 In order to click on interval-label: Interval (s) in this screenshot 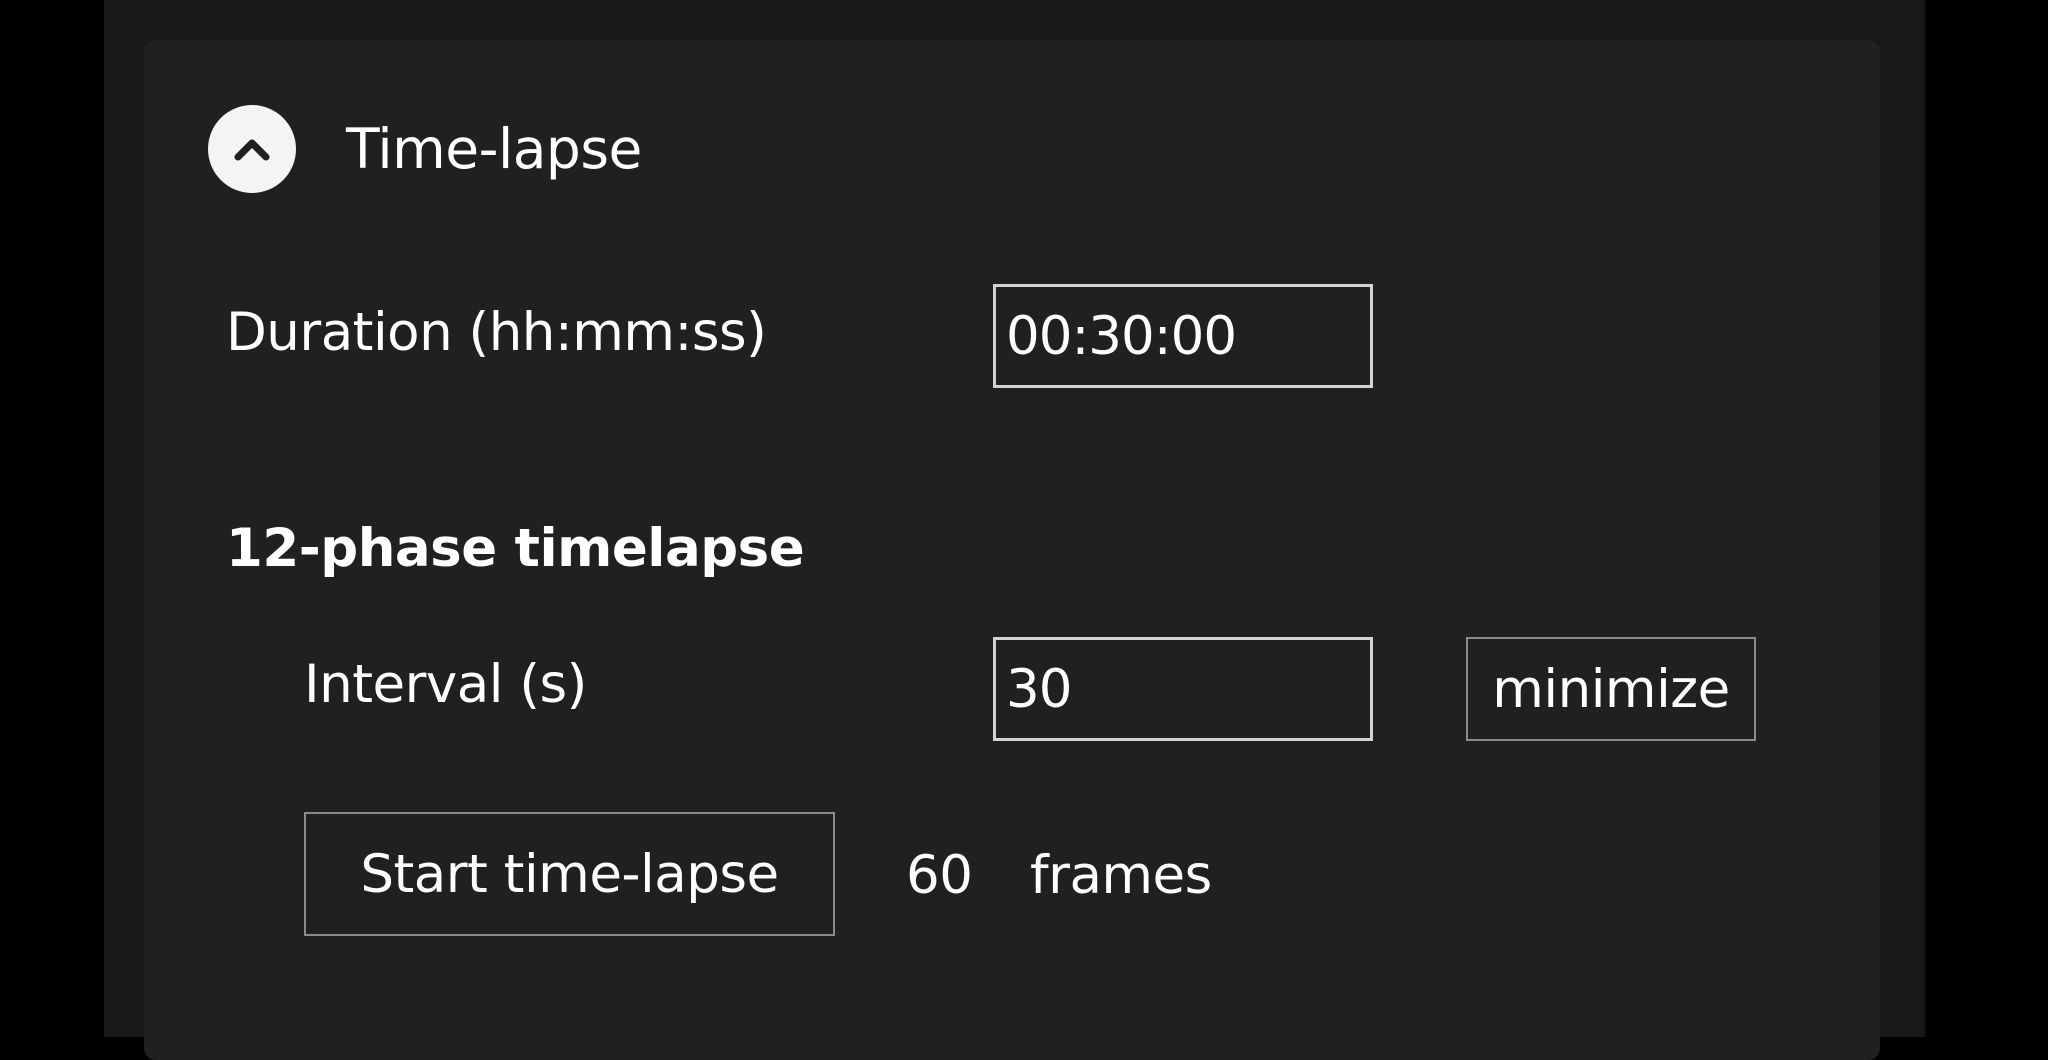, I will do `click(445, 684)`.